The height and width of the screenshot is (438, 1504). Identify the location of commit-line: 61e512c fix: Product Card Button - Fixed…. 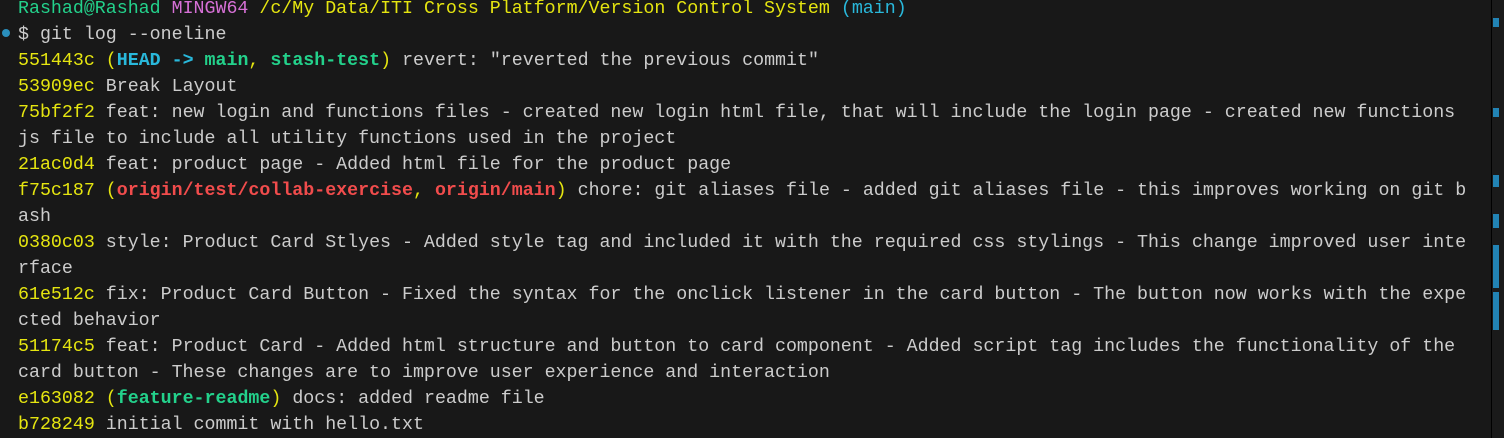
(747, 308).